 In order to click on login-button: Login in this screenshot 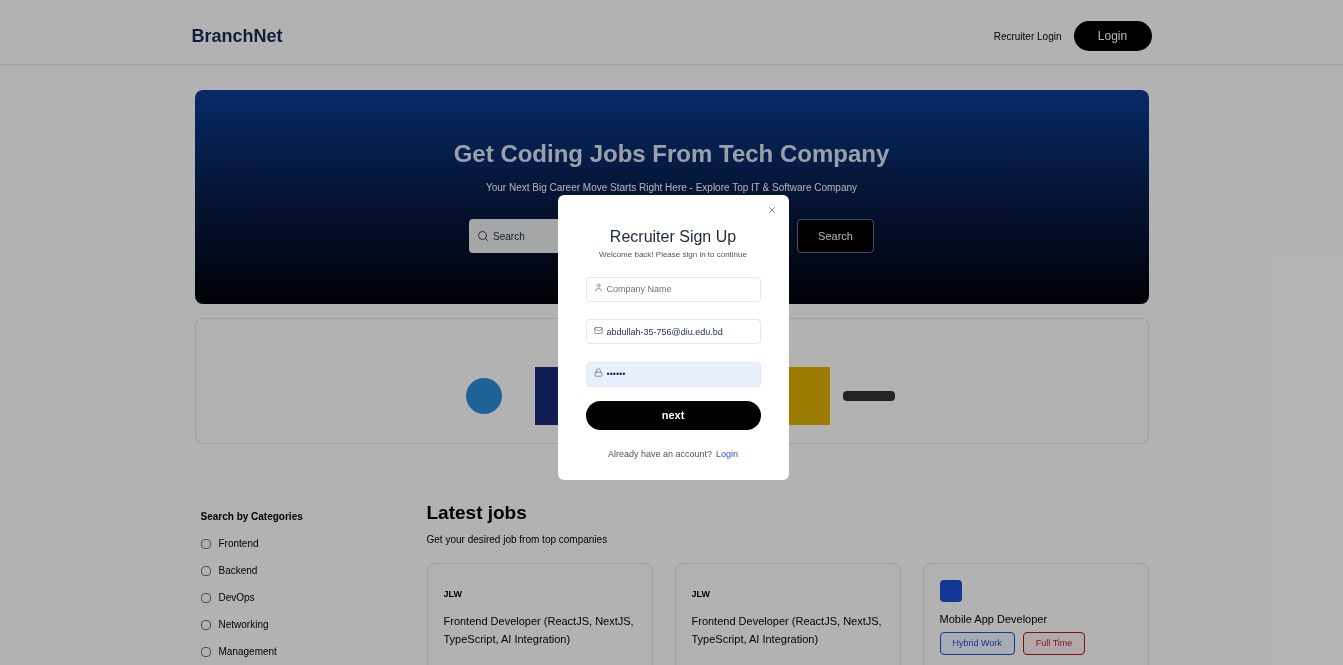, I will do `click(1112, 36)`.